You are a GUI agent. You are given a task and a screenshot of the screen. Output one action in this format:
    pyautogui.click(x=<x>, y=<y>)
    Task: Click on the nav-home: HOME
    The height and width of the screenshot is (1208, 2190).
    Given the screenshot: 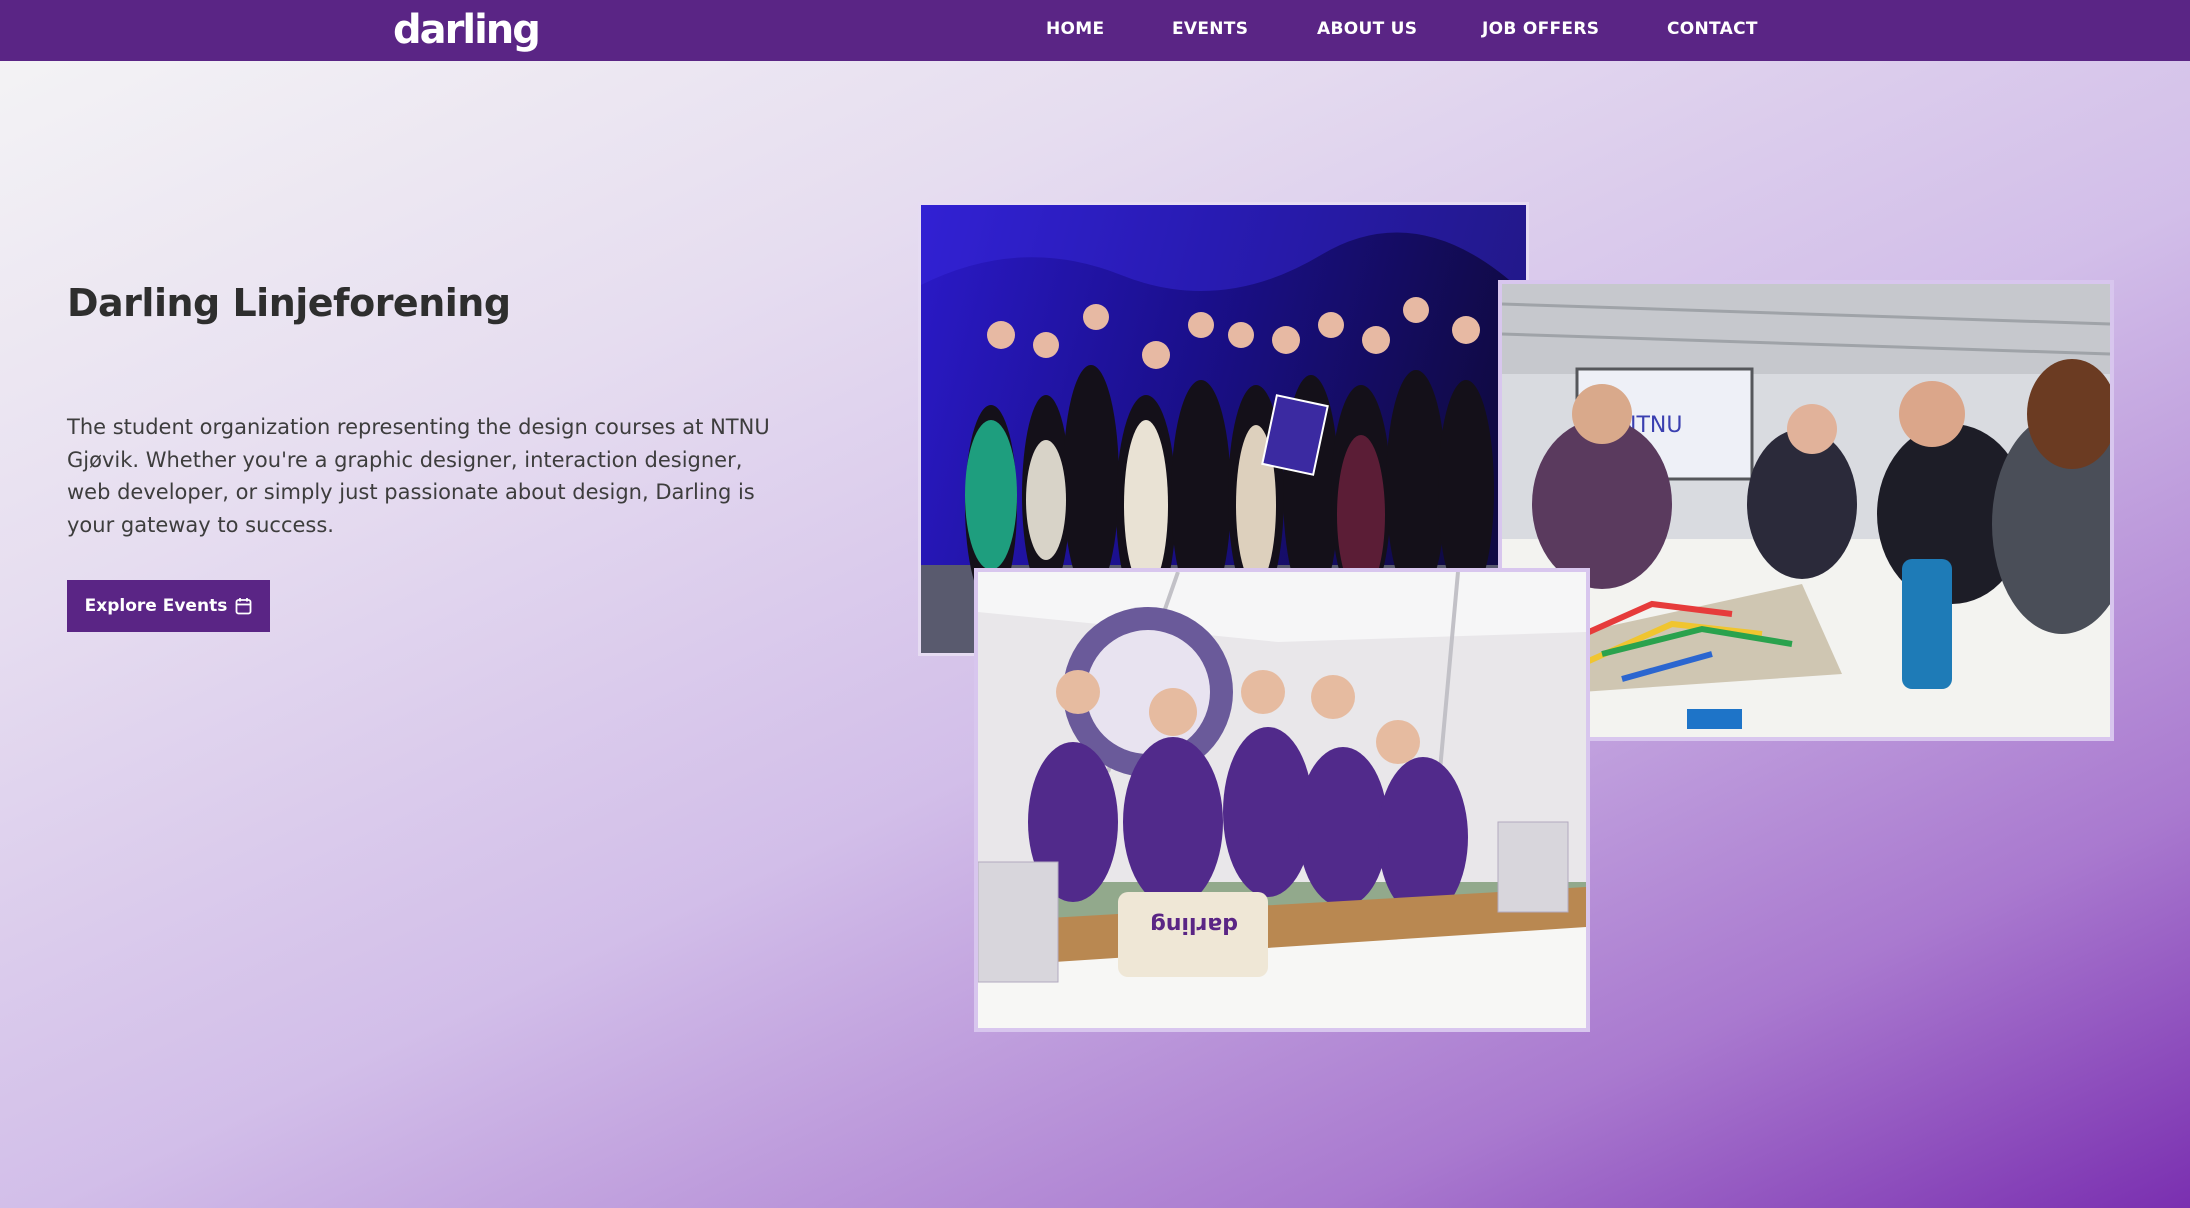 What is the action you would take?
    pyautogui.click(x=1075, y=29)
    